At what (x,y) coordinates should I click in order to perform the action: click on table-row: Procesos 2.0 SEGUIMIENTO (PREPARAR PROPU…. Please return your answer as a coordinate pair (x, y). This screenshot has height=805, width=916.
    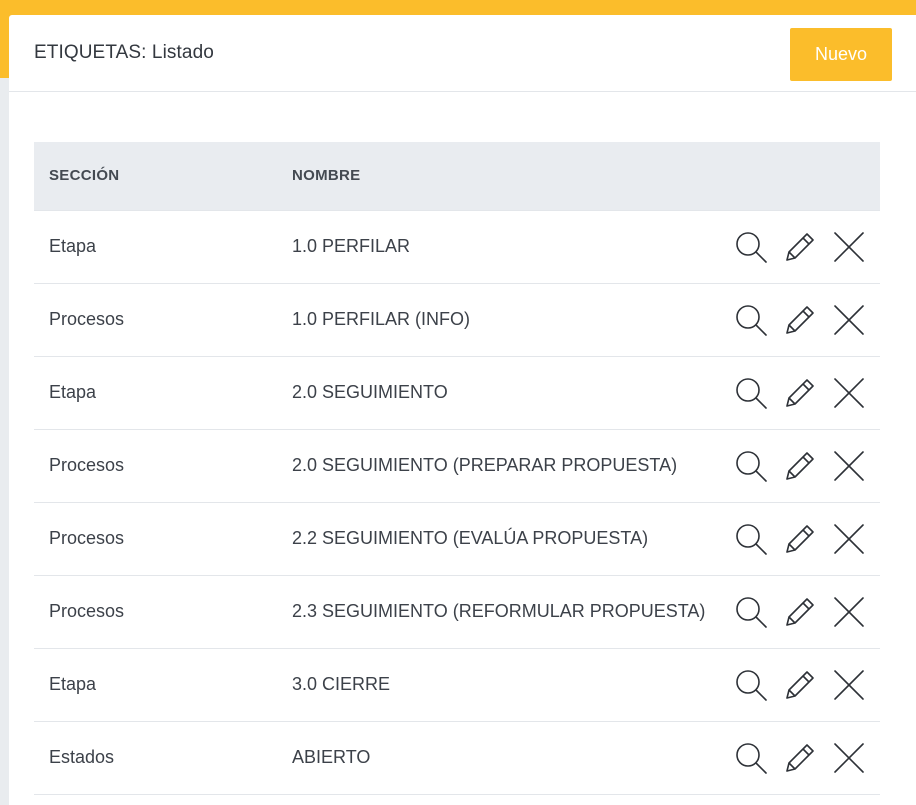
    Looking at the image, I should click on (457, 465).